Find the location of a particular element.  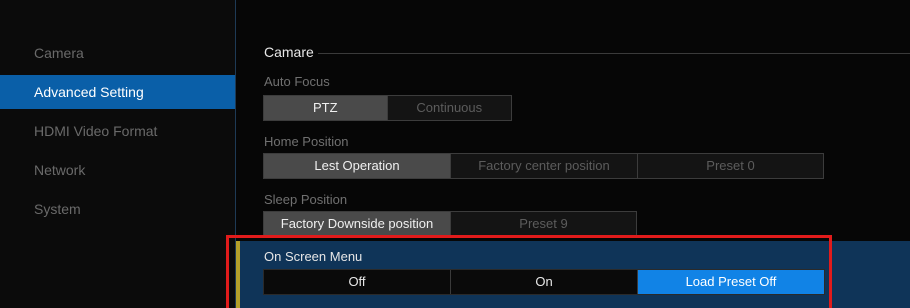

home-position-option-preset-0: Preset 0 is located at coordinates (730, 166).